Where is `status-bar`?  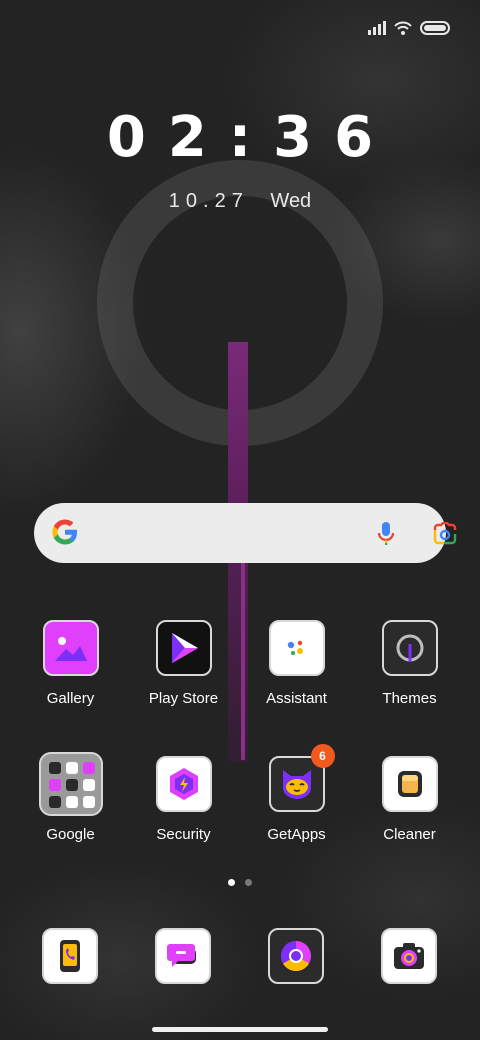 status-bar is located at coordinates (409, 28).